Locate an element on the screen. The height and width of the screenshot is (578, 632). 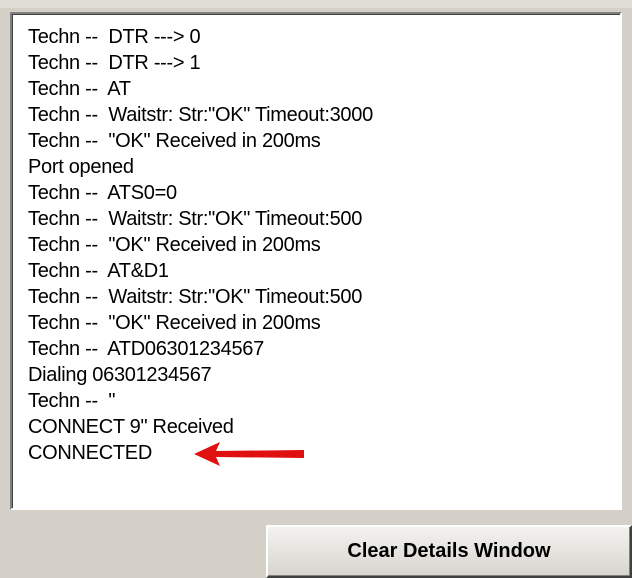
clear-details-window-button: Clear Details Window is located at coordinates (449, 551).